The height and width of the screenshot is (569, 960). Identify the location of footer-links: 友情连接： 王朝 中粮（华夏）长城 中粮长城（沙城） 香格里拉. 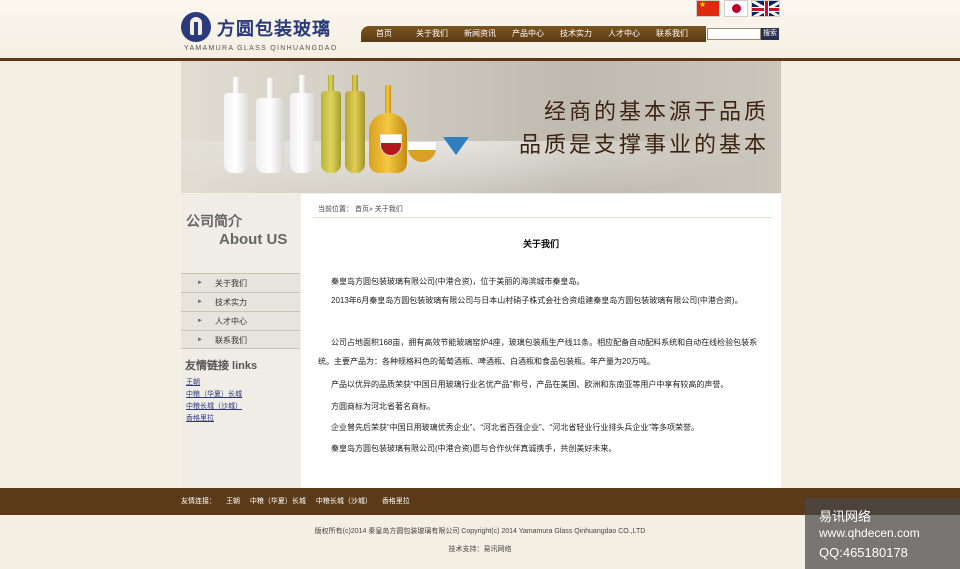
(299, 501).